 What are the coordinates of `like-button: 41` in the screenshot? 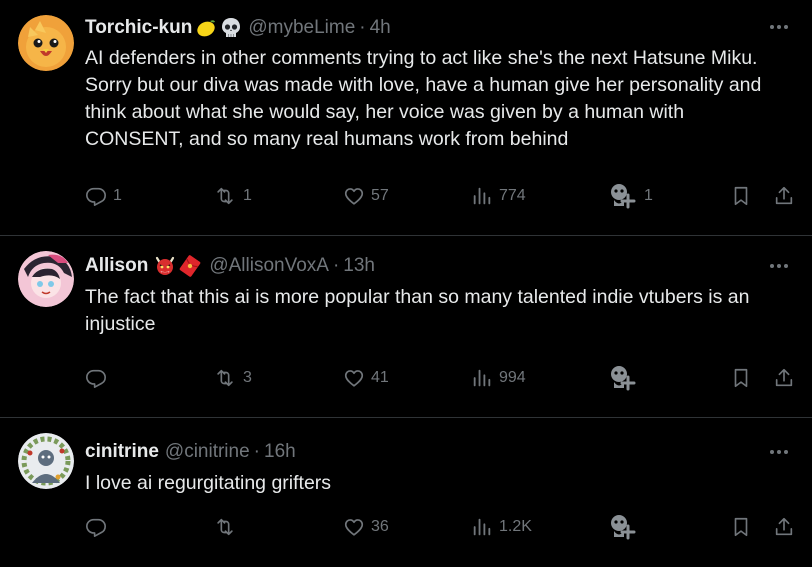 It's located at (366, 378).